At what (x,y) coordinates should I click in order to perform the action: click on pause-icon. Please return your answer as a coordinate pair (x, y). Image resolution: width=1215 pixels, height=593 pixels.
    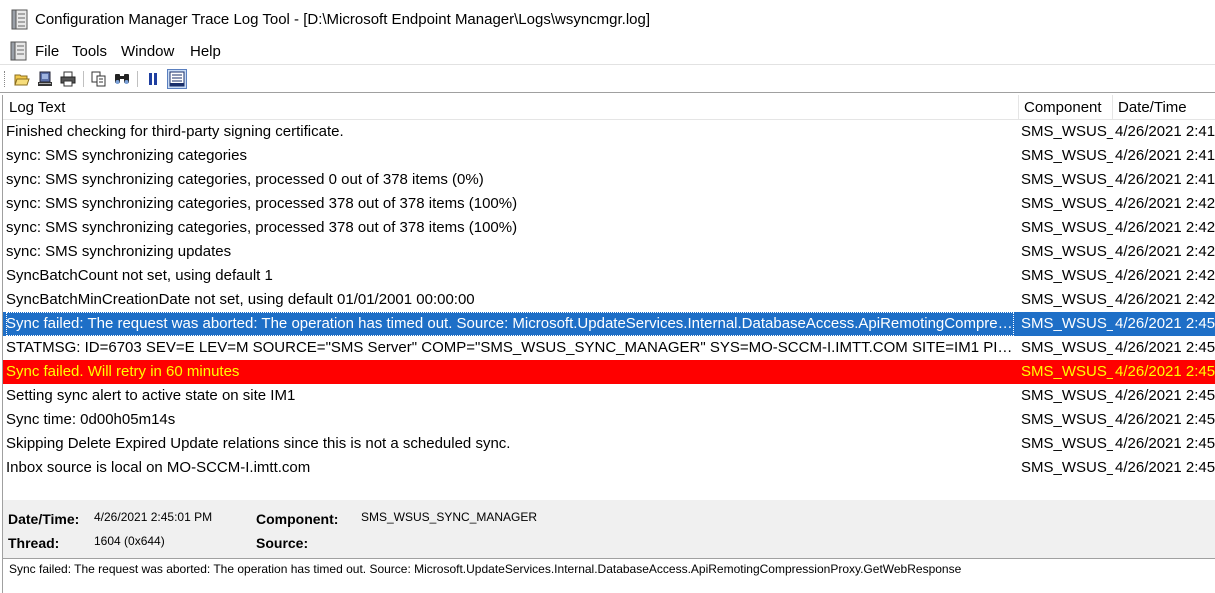
    Looking at the image, I should click on (153, 79).